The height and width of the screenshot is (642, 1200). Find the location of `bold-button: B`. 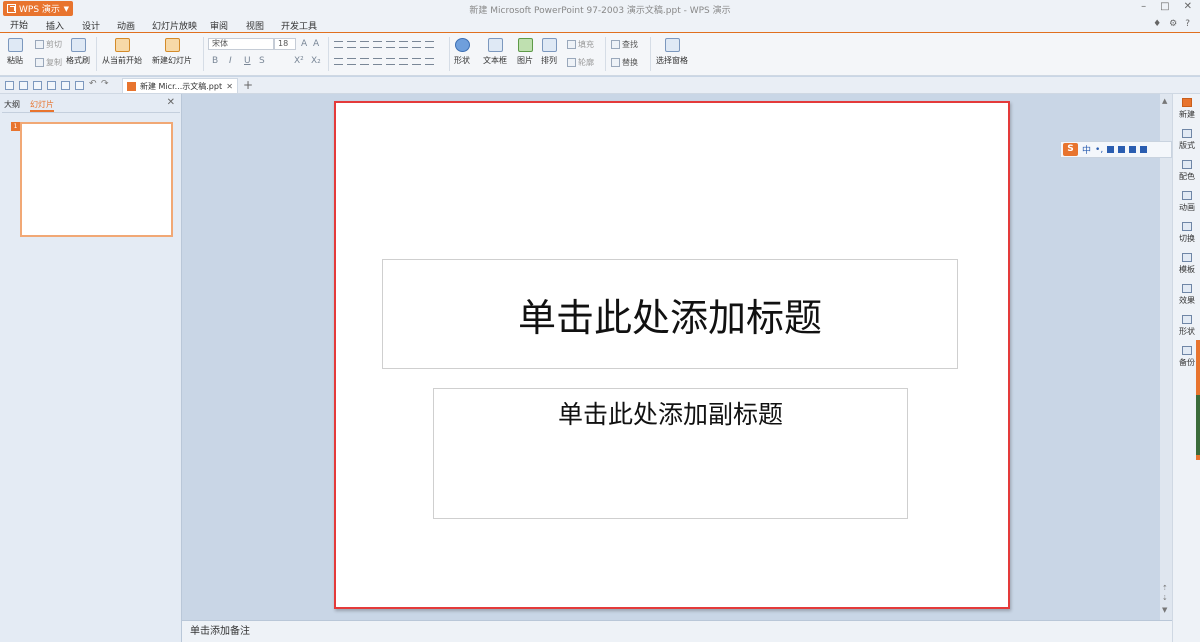

bold-button: B is located at coordinates (215, 61).